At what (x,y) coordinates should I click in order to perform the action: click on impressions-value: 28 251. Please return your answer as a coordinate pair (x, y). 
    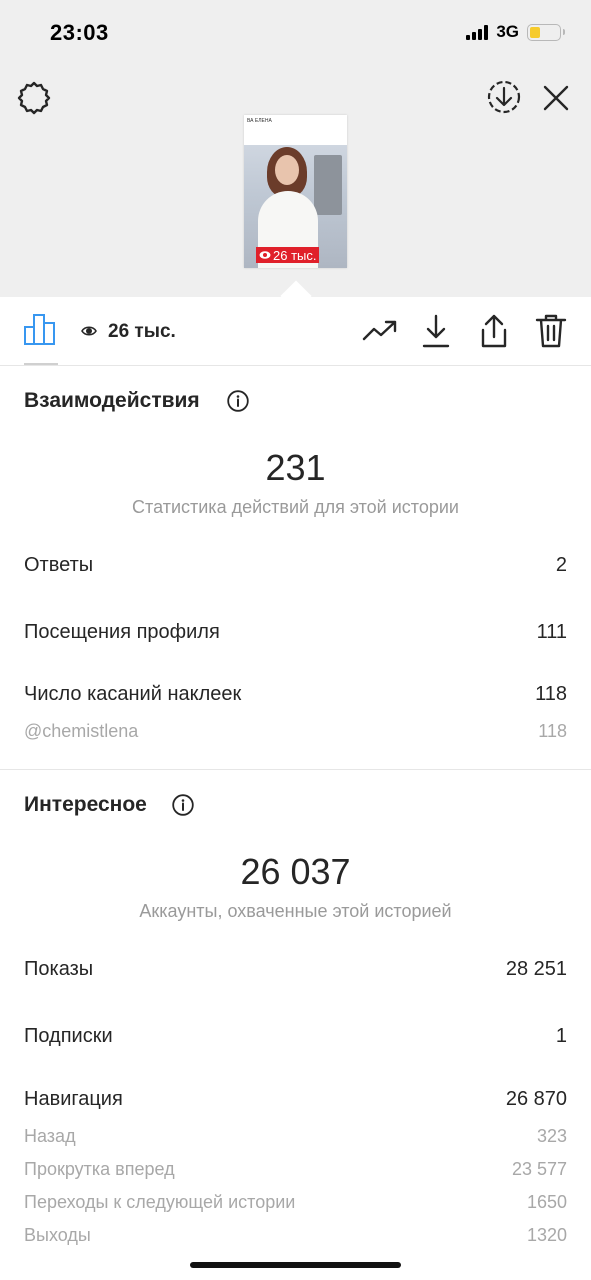
    Looking at the image, I should click on (536, 969).